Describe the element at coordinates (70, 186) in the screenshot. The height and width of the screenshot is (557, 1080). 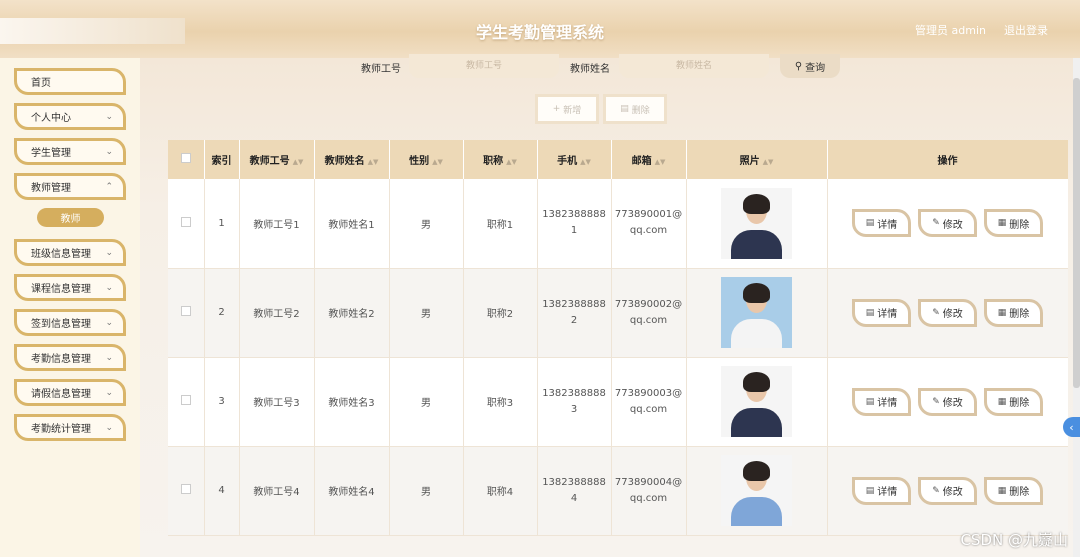
I see `sidebar-item-teachers: 教师管理 ⌃` at that location.